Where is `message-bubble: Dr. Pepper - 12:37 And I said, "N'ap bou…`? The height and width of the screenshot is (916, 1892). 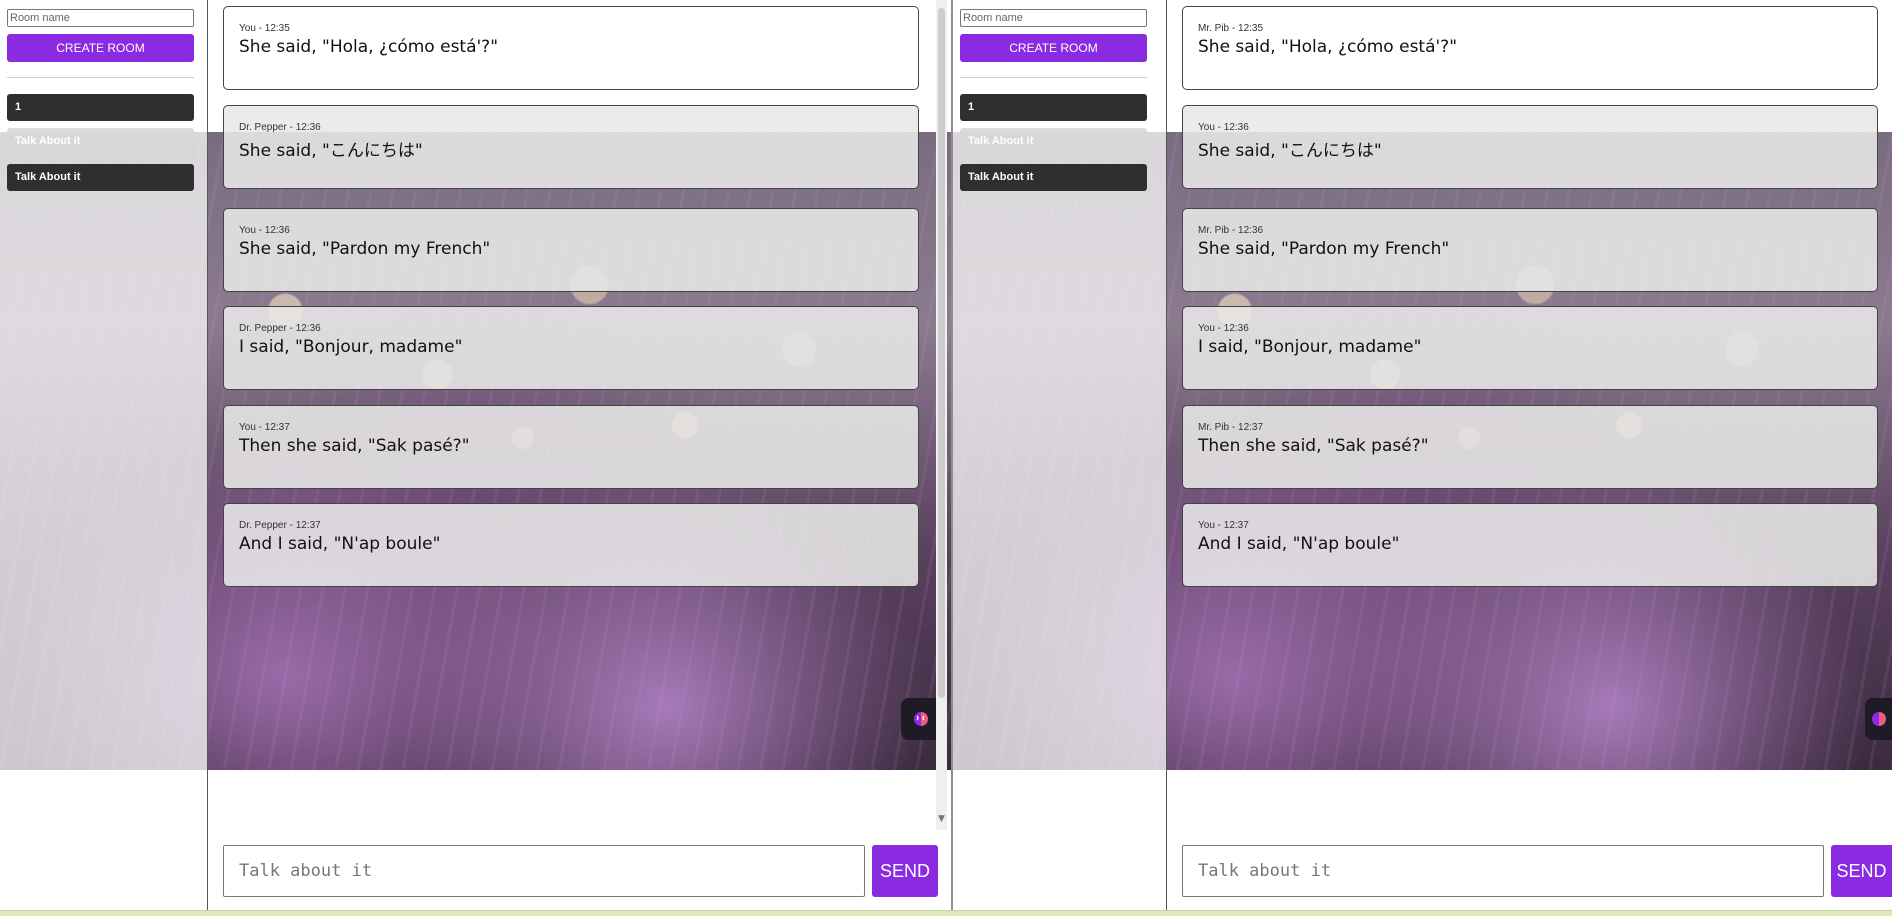 message-bubble: Dr. Pepper - 12:37 And I said, "N'ap bou… is located at coordinates (571, 545).